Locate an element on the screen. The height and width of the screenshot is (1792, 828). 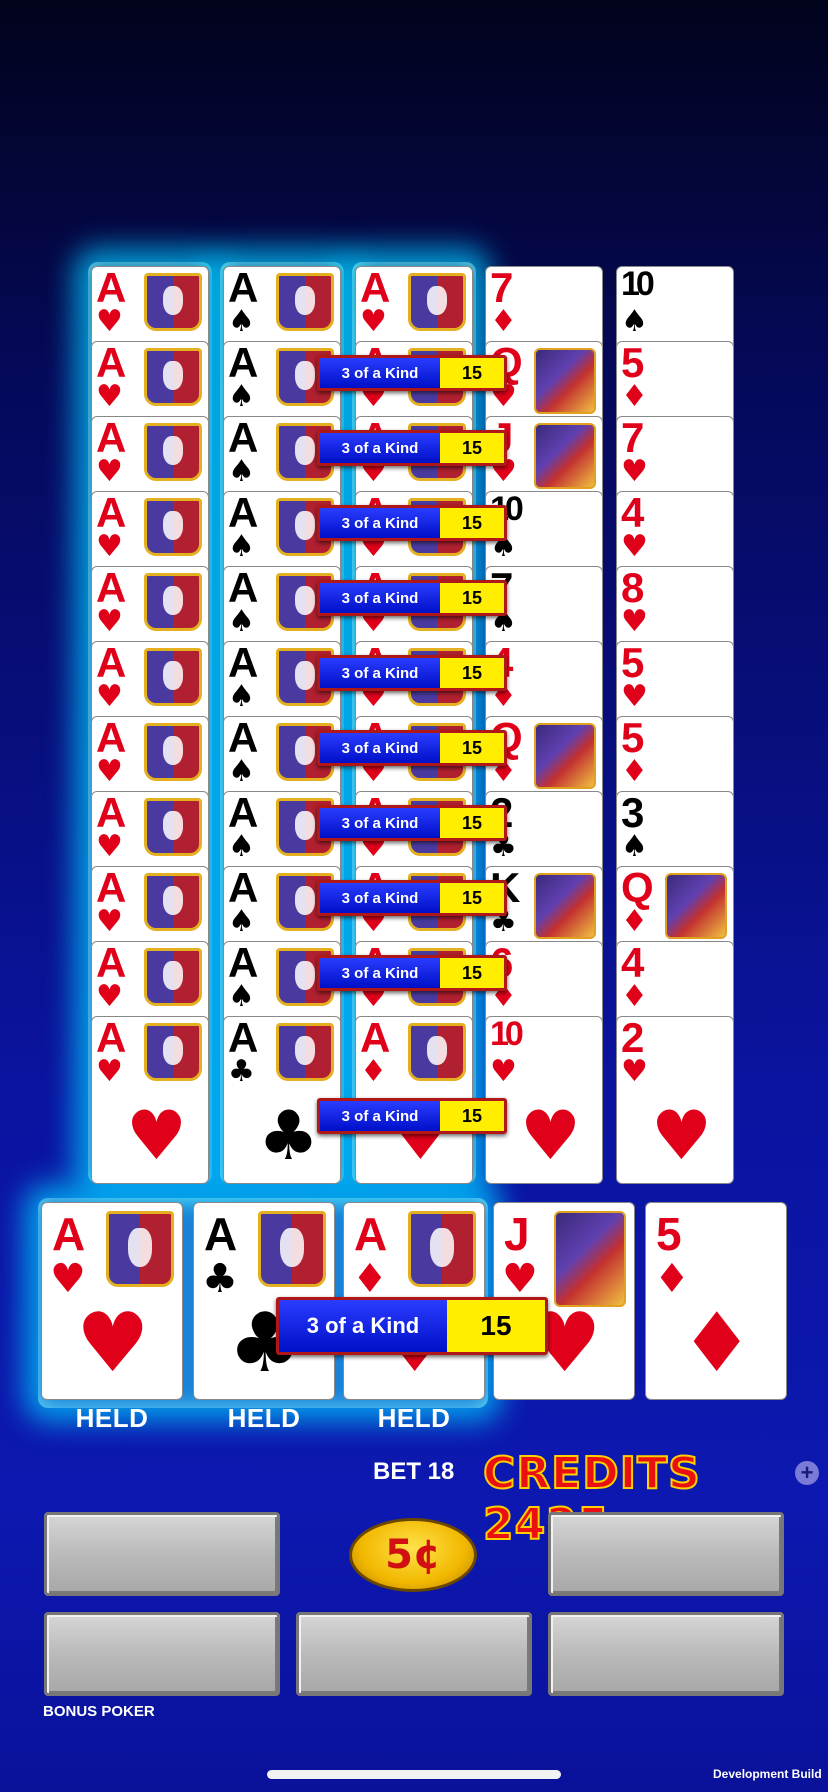
main-card-5: 5 ♦ ♦ is located at coordinates (716, 1301).